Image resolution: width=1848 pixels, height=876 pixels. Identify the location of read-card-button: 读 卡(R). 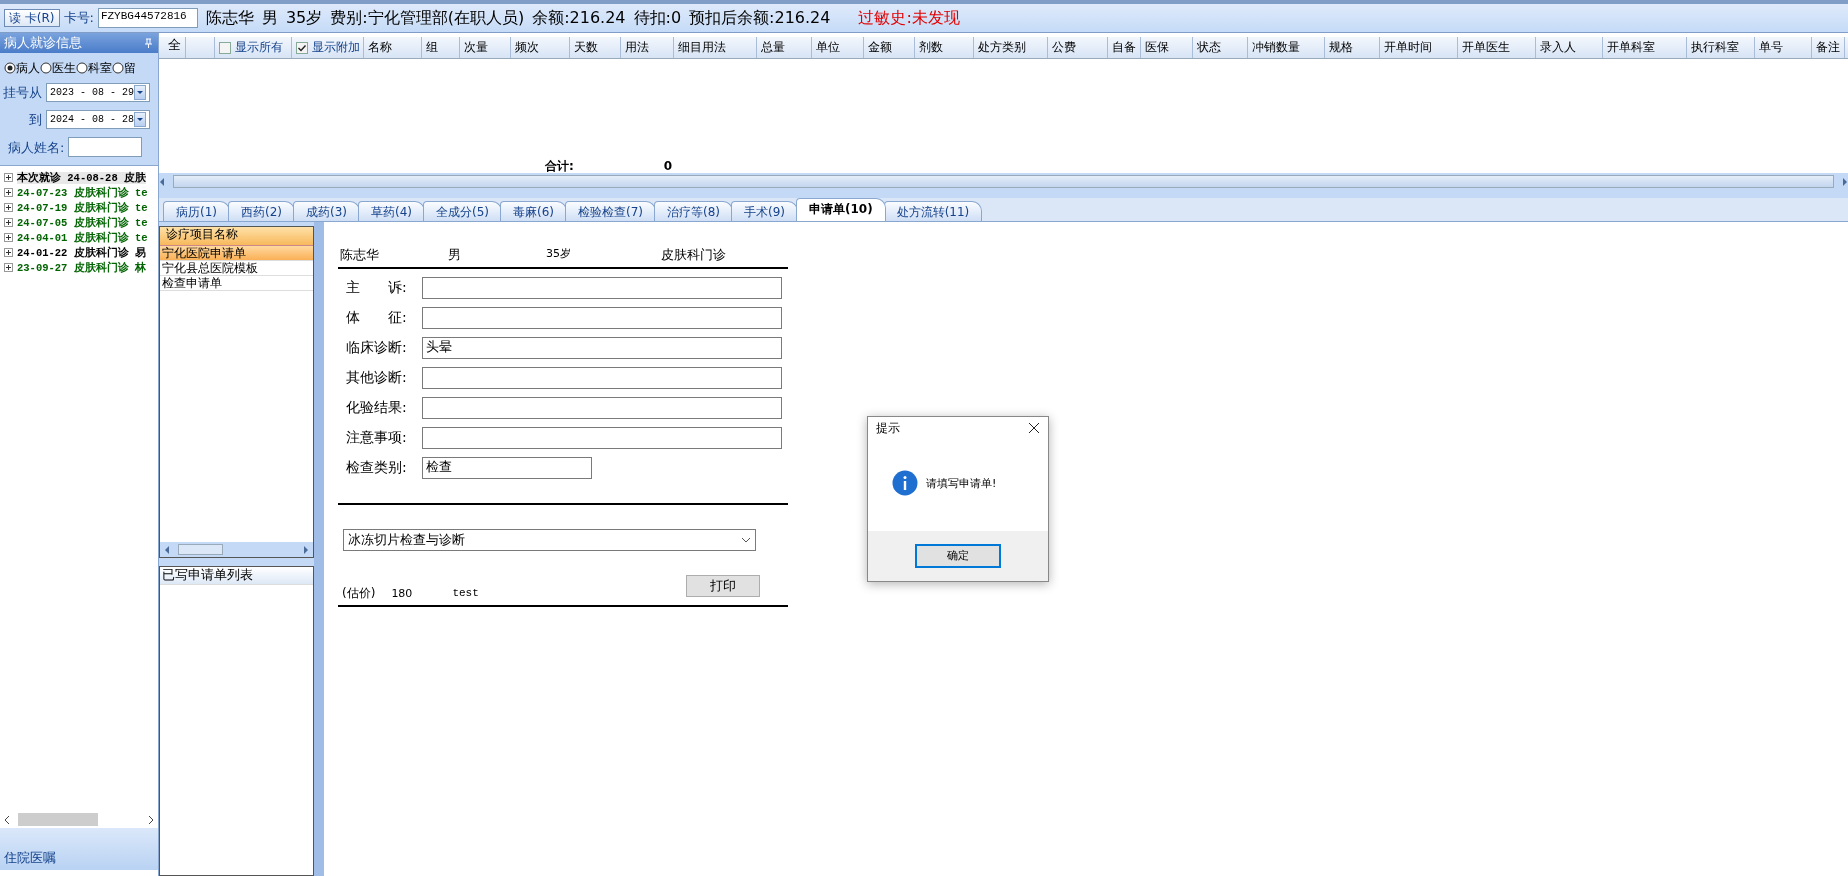
(32, 18).